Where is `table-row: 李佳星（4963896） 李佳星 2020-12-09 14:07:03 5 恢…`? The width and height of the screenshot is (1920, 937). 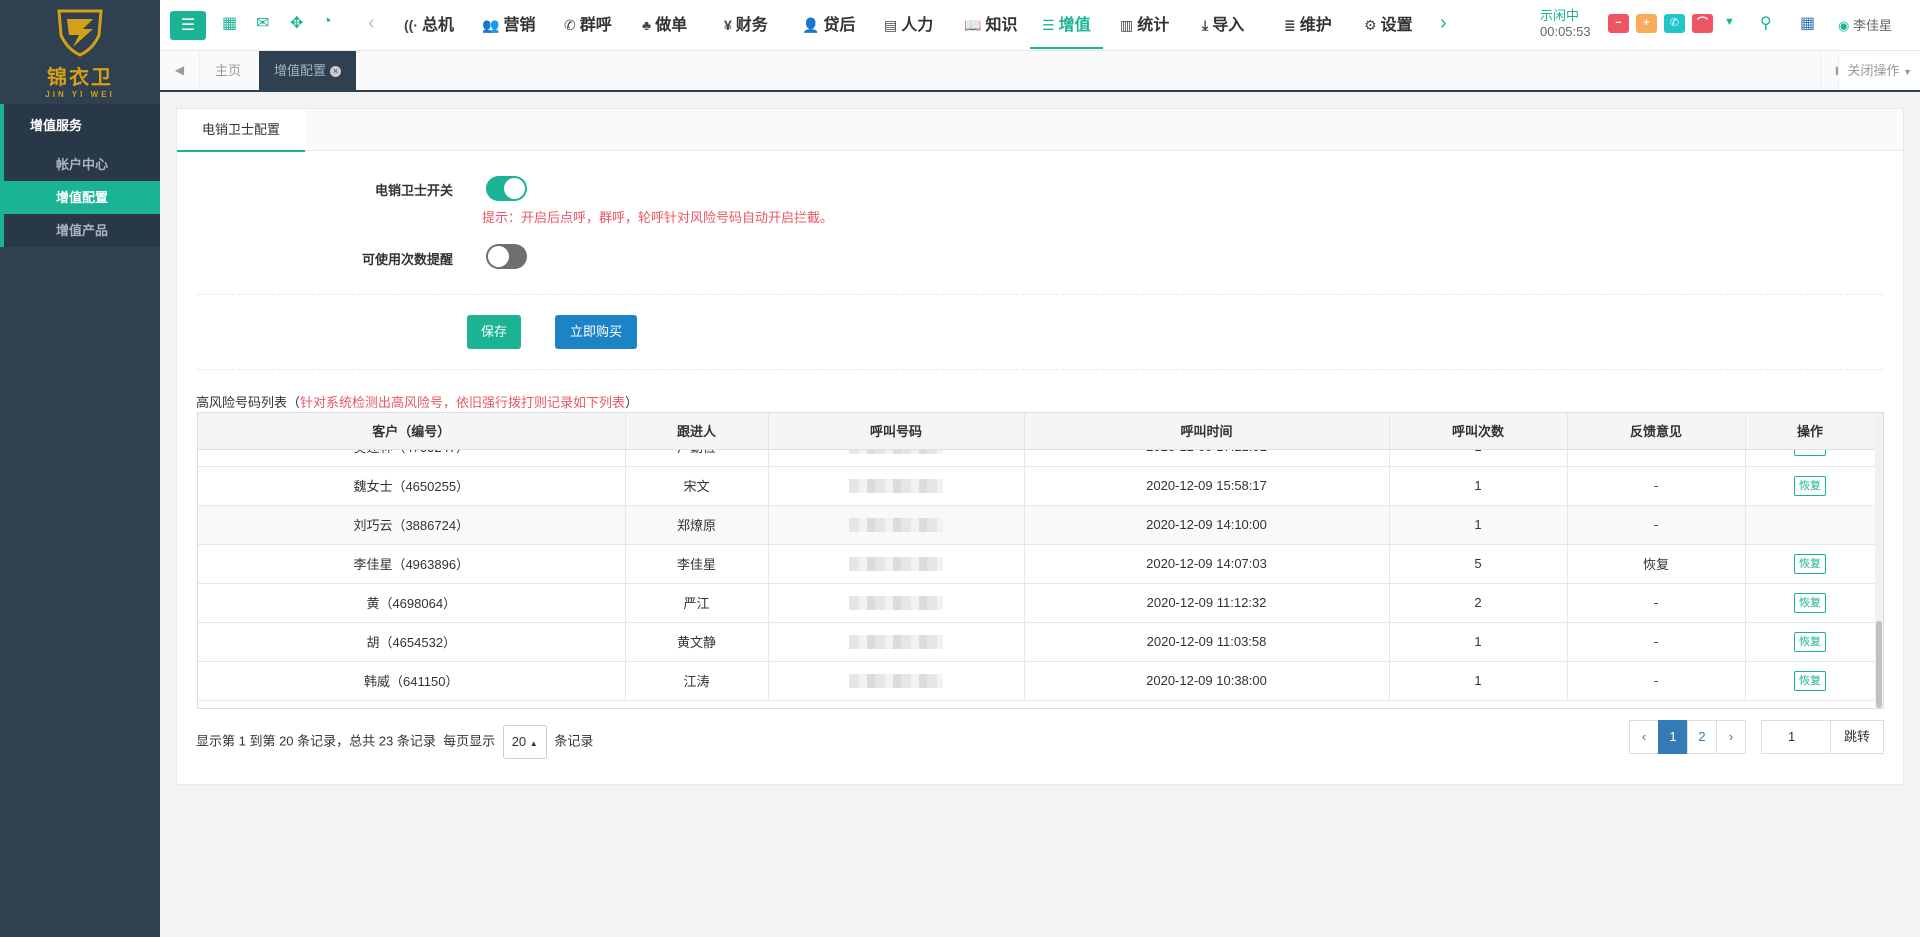 table-row: 李佳星（4963896） 李佳星 2020-12-09 14:07:03 5 恢… is located at coordinates (1036, 564).